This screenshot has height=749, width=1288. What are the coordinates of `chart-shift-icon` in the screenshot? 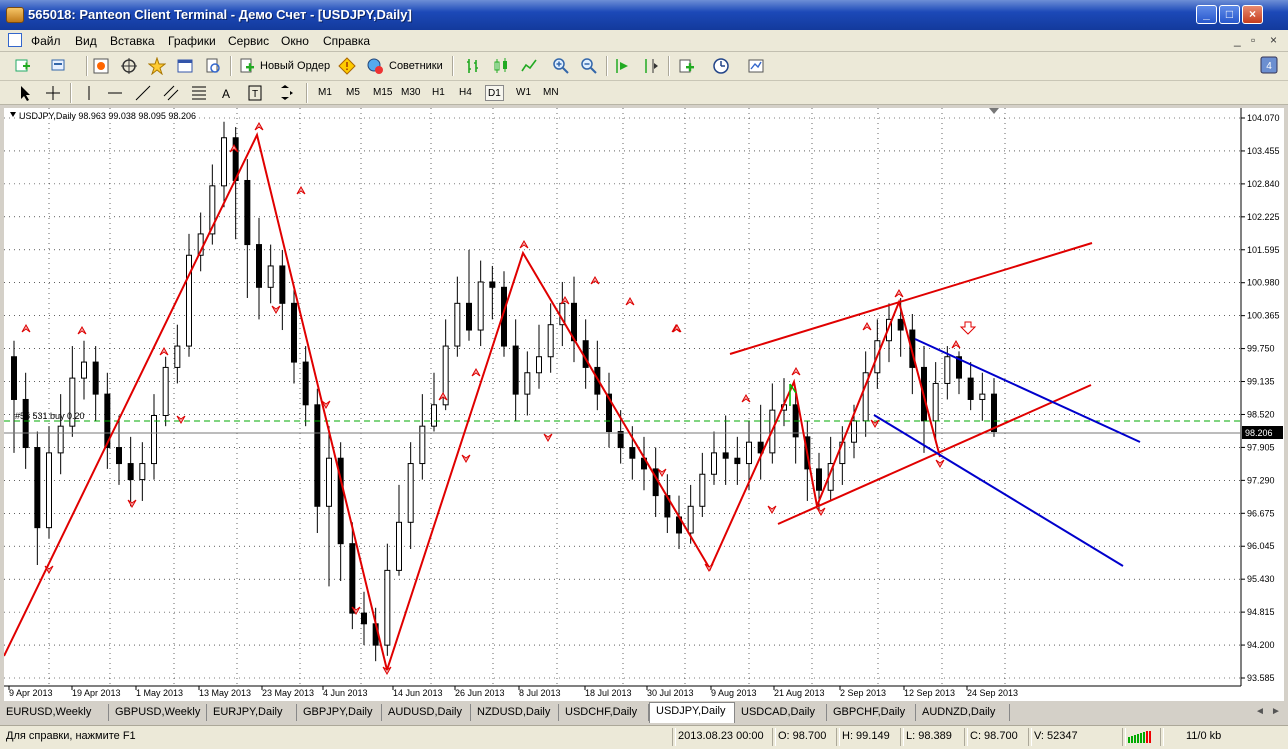 It's located at (651, 66).